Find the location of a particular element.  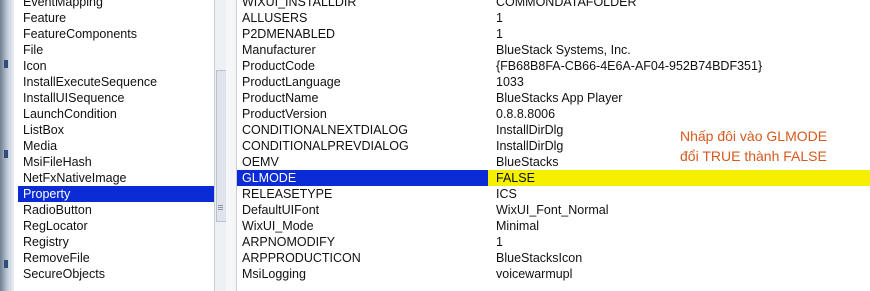

property-value: ICS is located at coordinates (506, 194).